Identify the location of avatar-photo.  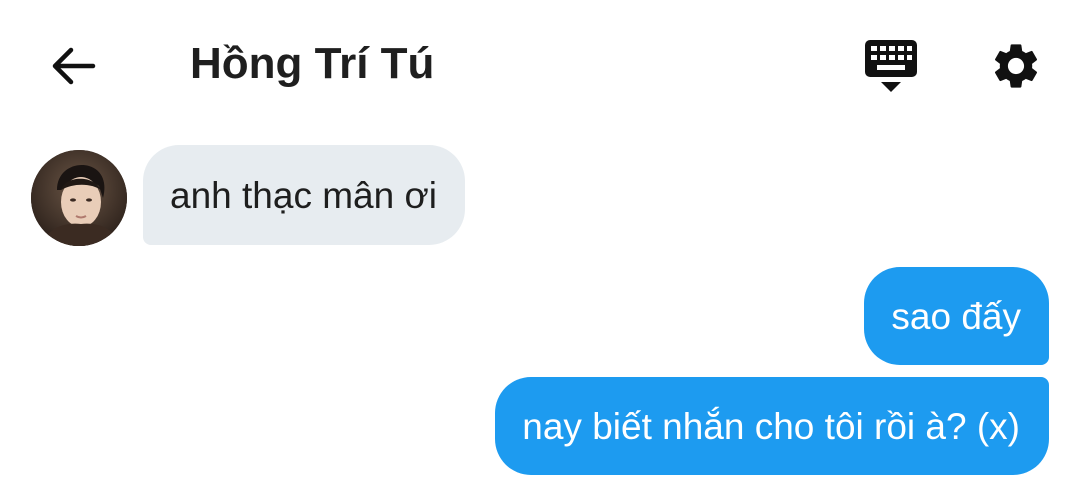
(79, 198).